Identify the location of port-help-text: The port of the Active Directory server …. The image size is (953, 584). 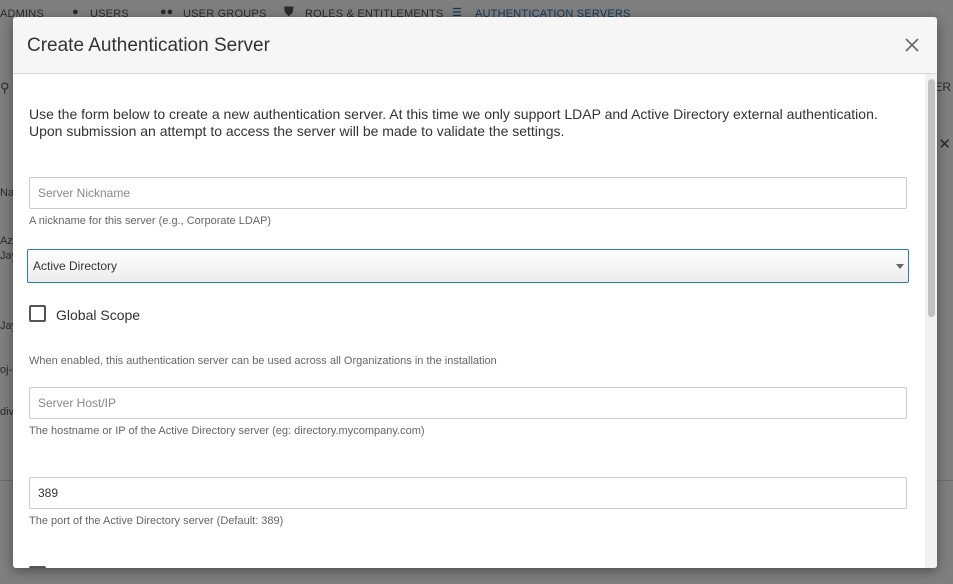
(156, 521).